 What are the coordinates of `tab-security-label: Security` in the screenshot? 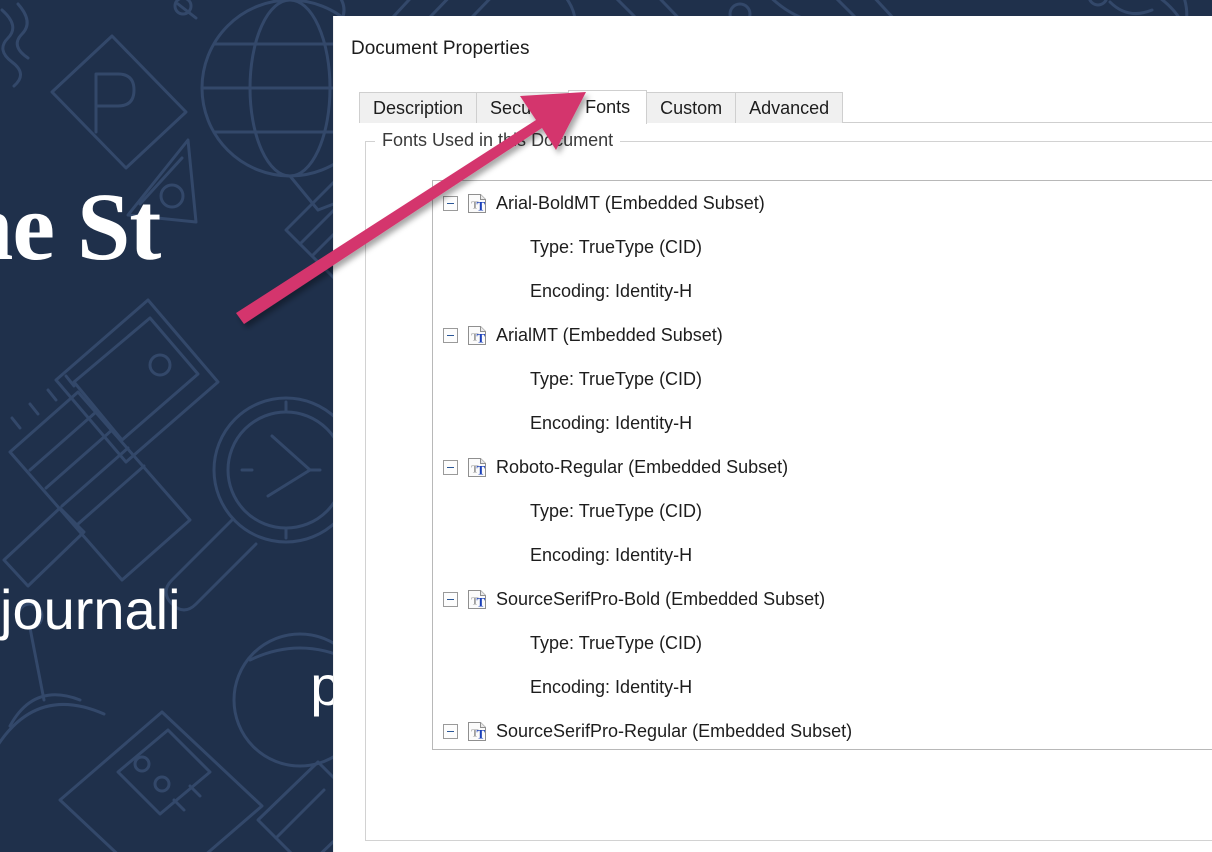 It's located at (523, 107).